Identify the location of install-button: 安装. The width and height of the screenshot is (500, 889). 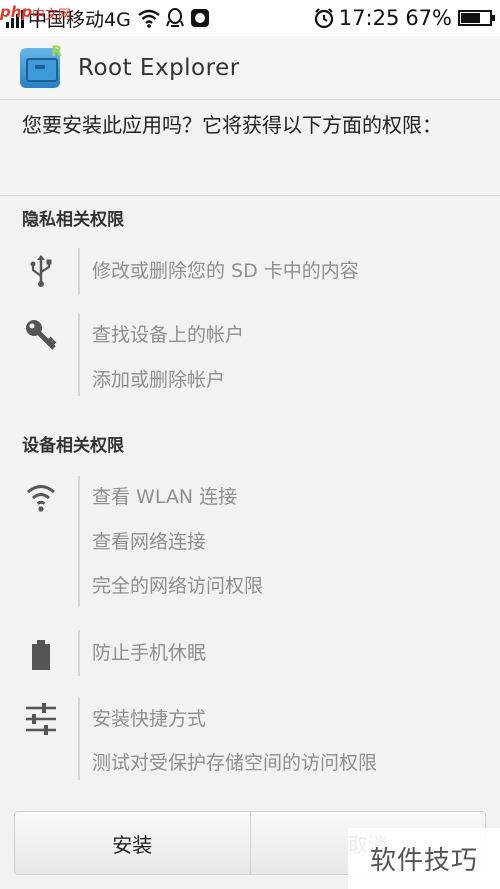
(132, 843).